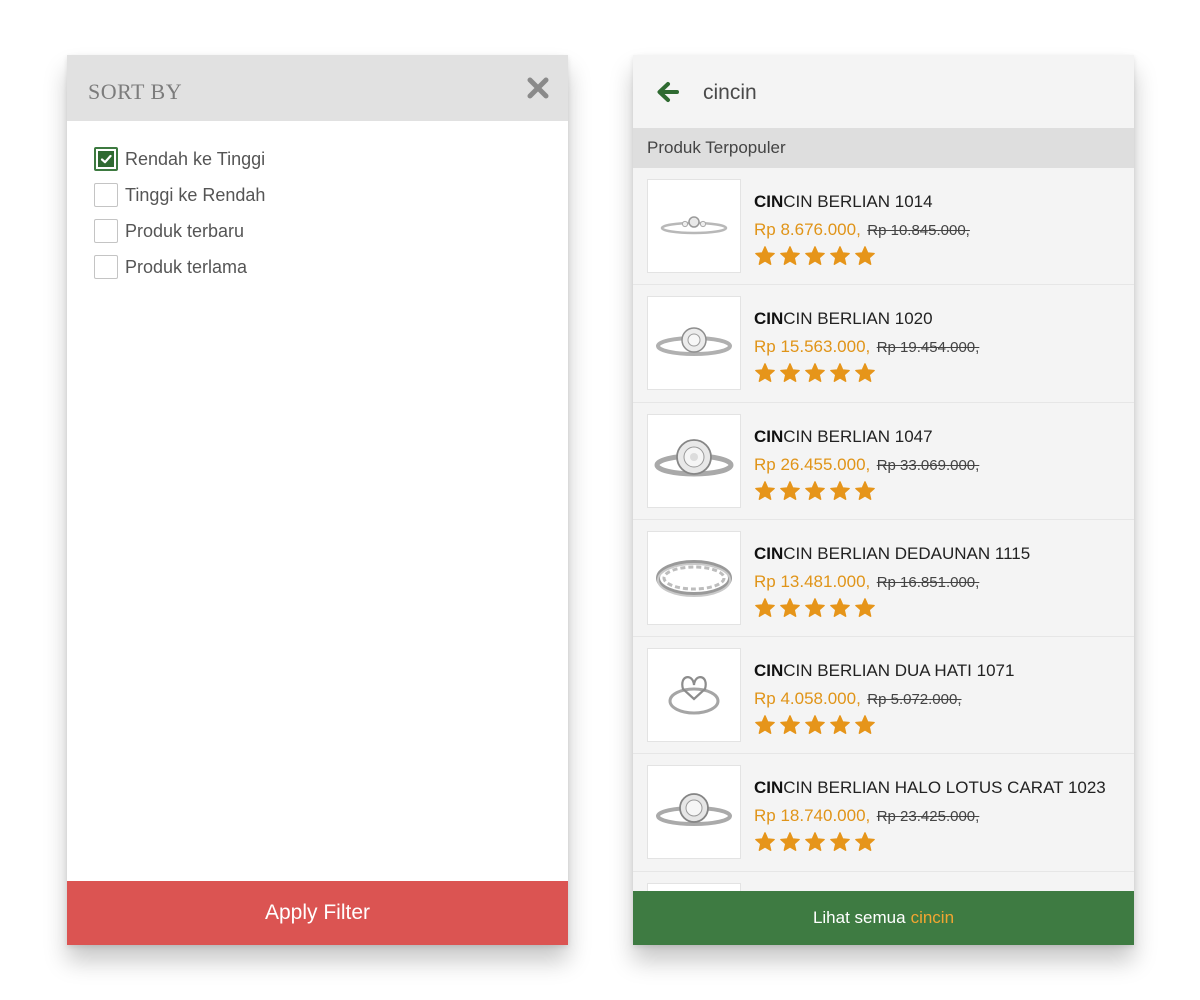 Image resolution: width=1200 pixels, height=1000 pixels. I want to click on product-price: Rp 18.740.000,, so click(812, 816).